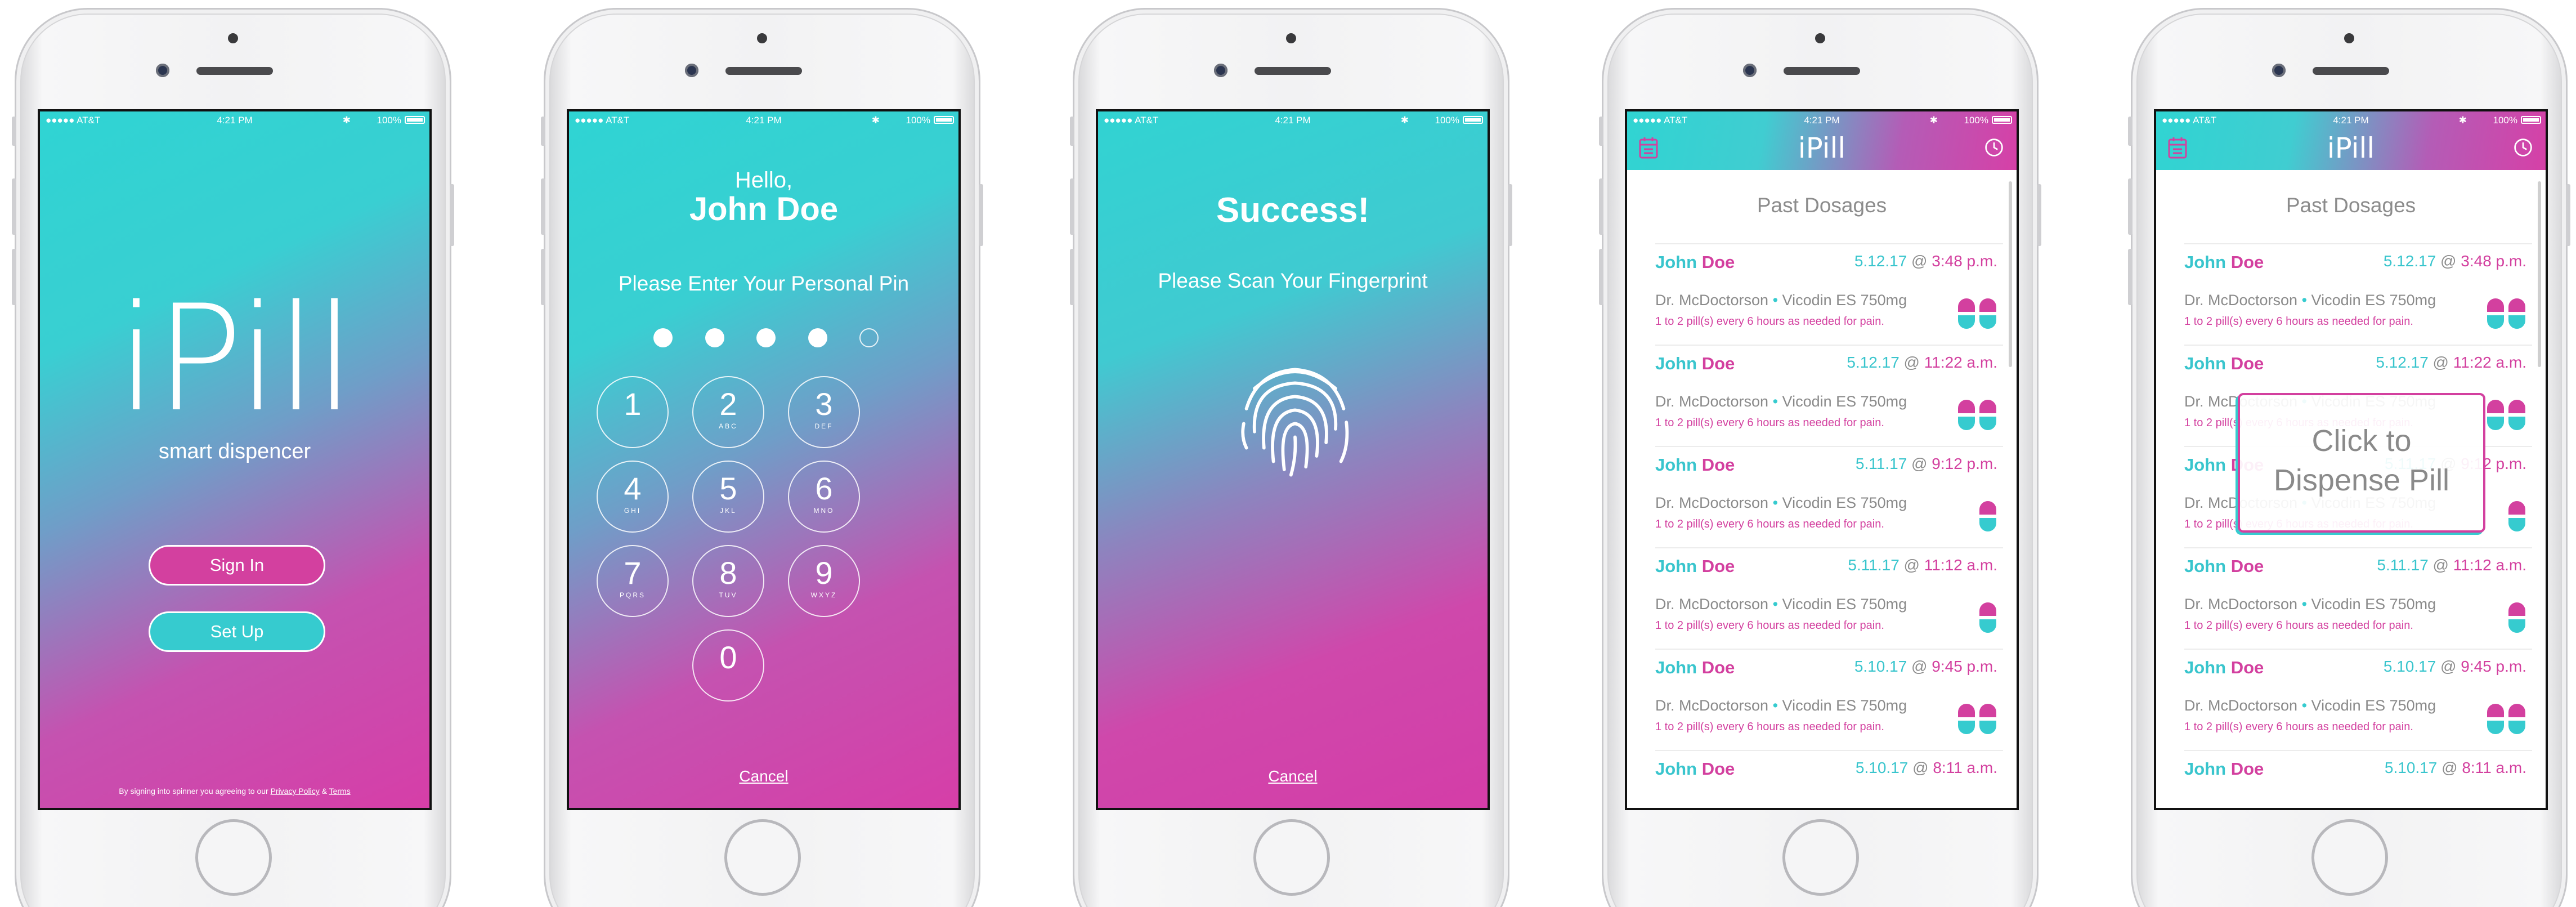  What do you see at coordinates (2455, 261) in the screenshot?
I see `dose-datetime: 5.12.17 @ 3:48 p.m.` at bounding box center [2455, 261].